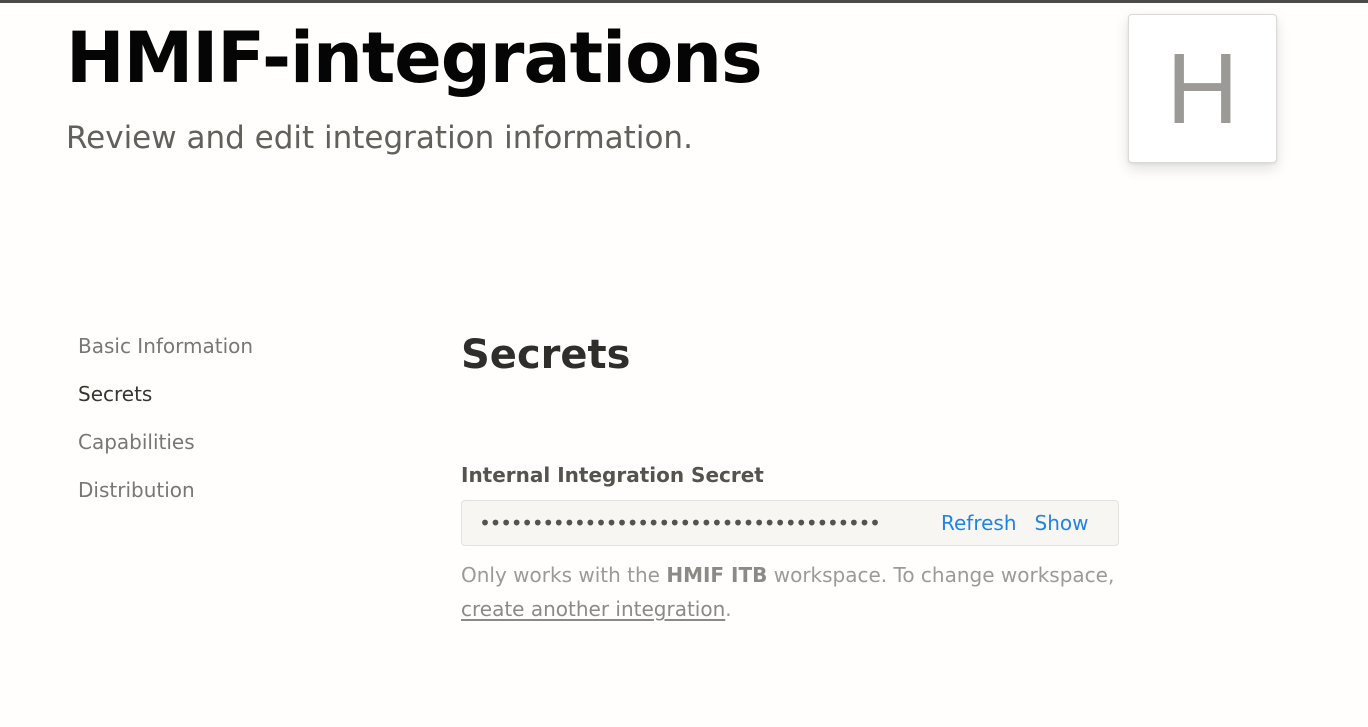 Image resolution: width=1368 pixels, height=727 pixels. What do you see at coordinates (228, 402) in the screenshot?
I see `nav-item-secrets: Secrets` at bounding box center [228, 402].